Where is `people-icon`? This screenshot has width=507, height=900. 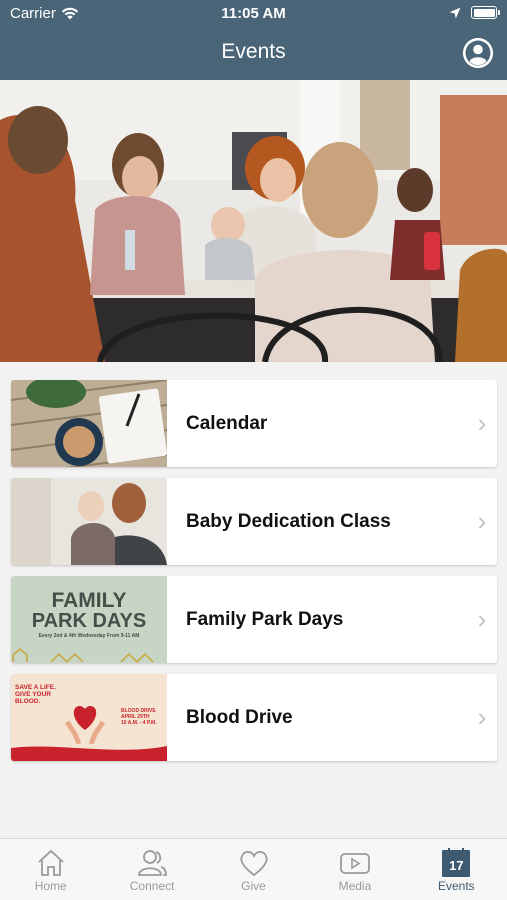 people-icon is located at coordinates (153, 863).